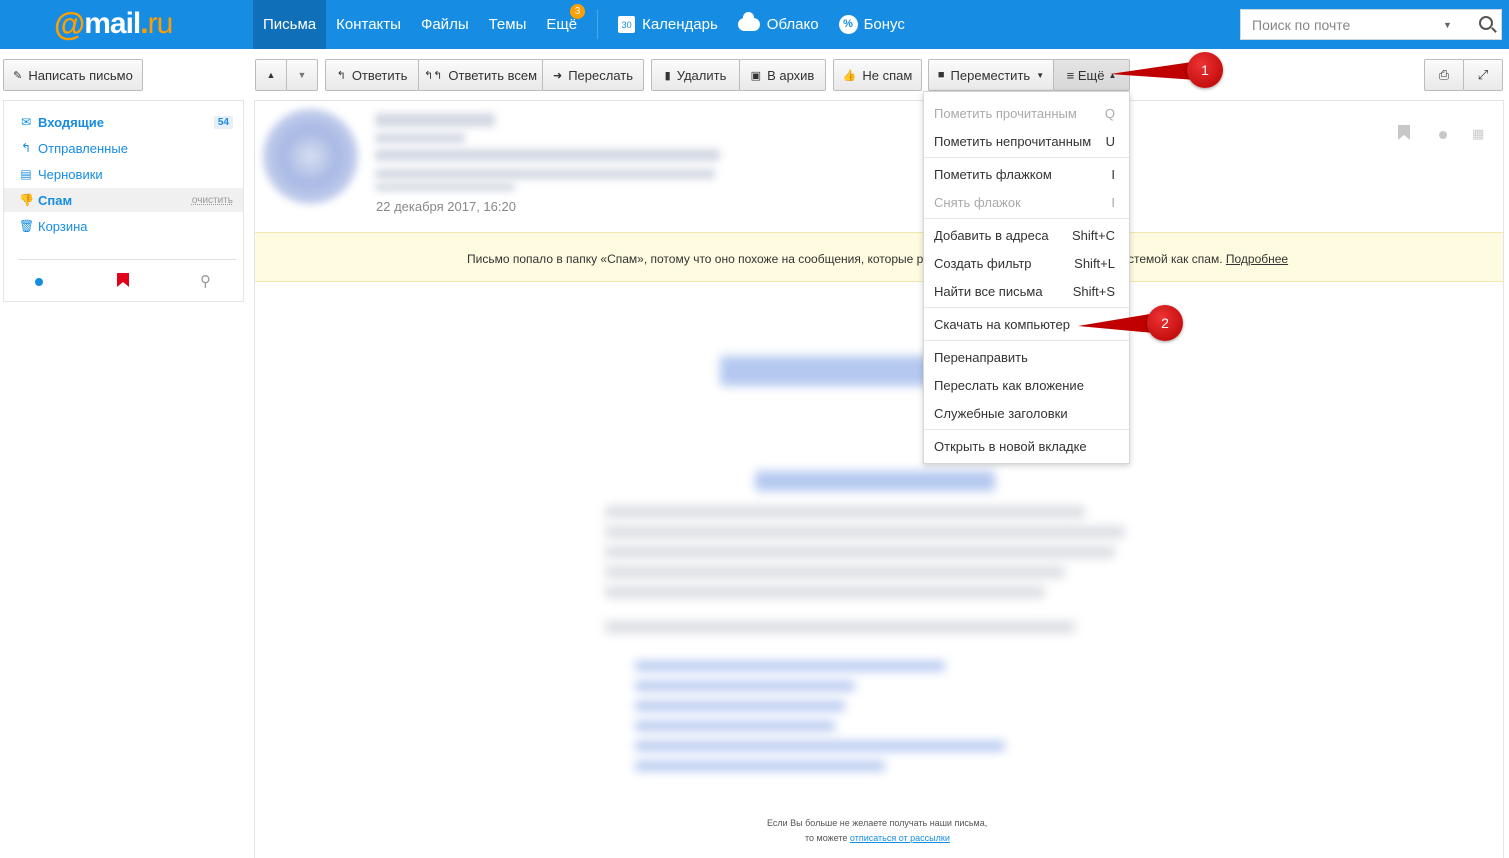 The image size is (1509, 858). I want to click on annotation-pointers, so click(1137, 197).